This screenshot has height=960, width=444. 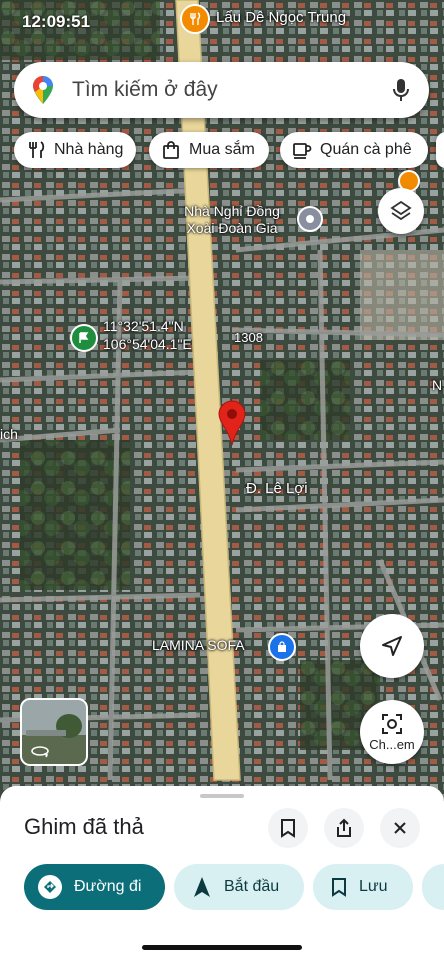 I want to click on close-button, so click(x=400, y=828).